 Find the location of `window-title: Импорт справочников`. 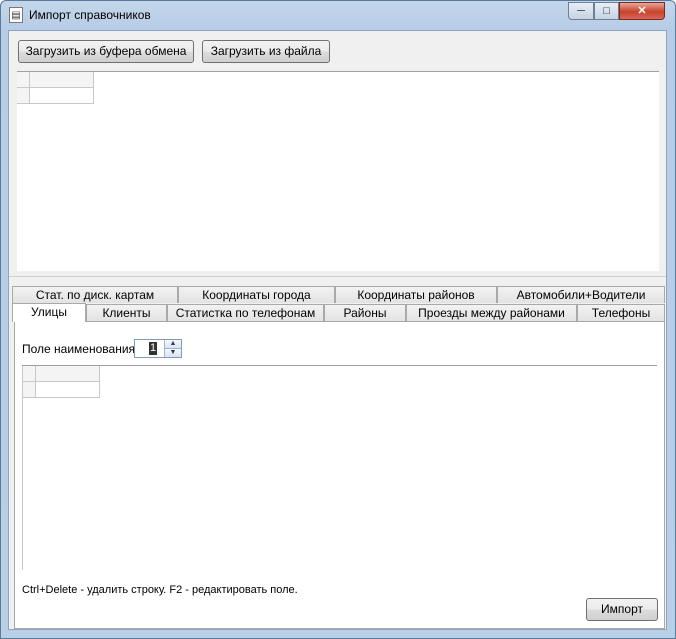

window-title: Импорт справочников is located at coordinates (90, 15).